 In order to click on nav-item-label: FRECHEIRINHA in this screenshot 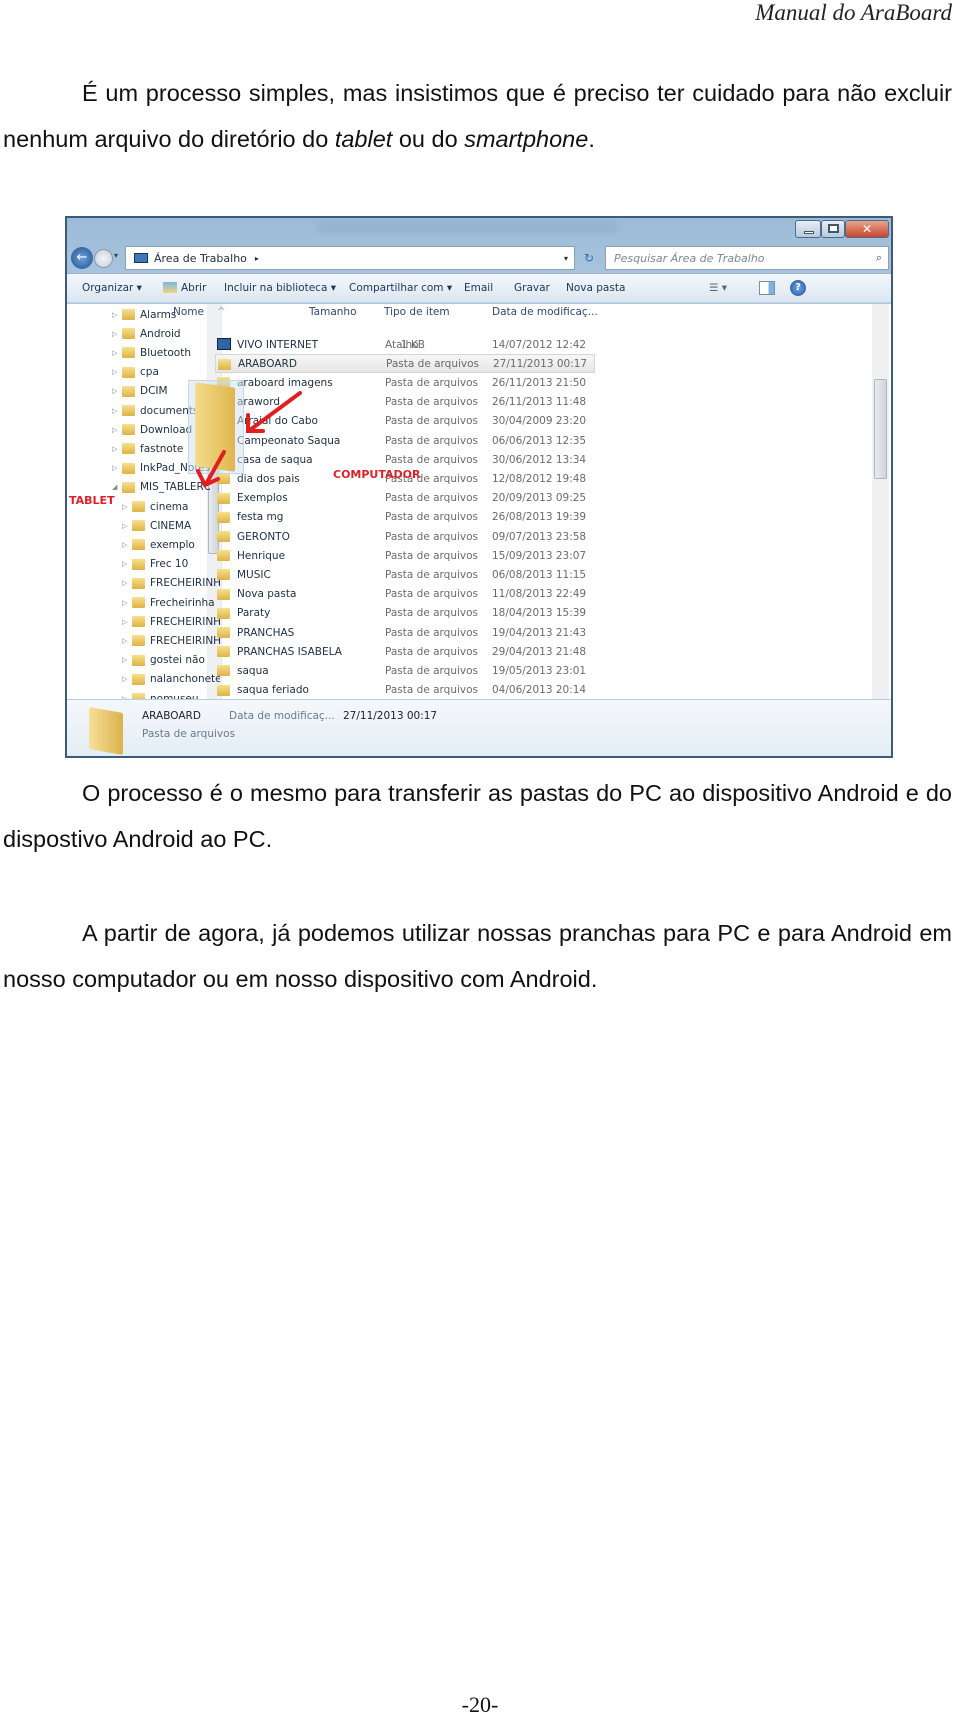, I will do `click(185, 583)`.